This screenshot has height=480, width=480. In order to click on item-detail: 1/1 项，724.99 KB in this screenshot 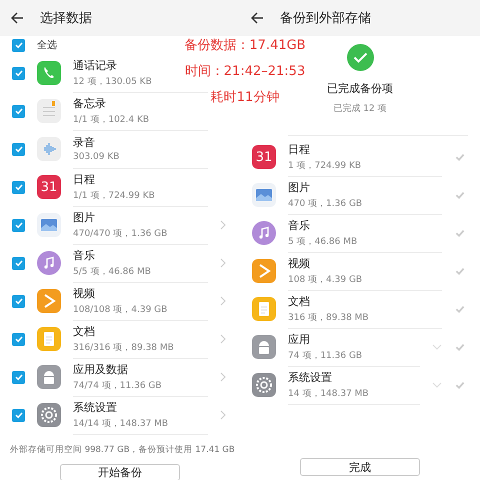, I will do `click(114, 196)`.